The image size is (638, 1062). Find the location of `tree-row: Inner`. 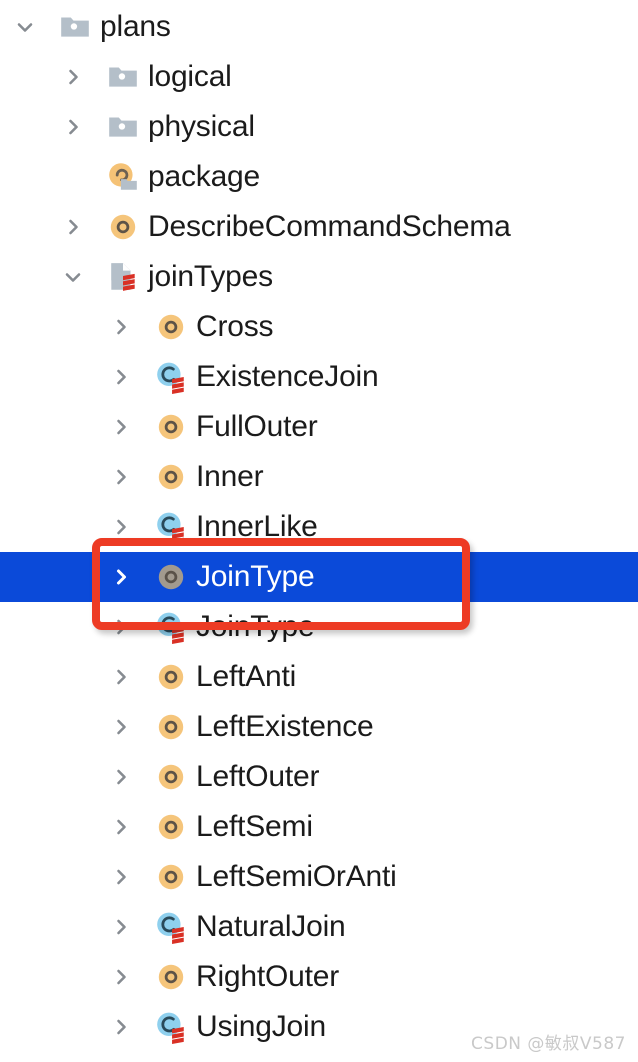

tree-row: Inner is located at coordinates (319, 477).